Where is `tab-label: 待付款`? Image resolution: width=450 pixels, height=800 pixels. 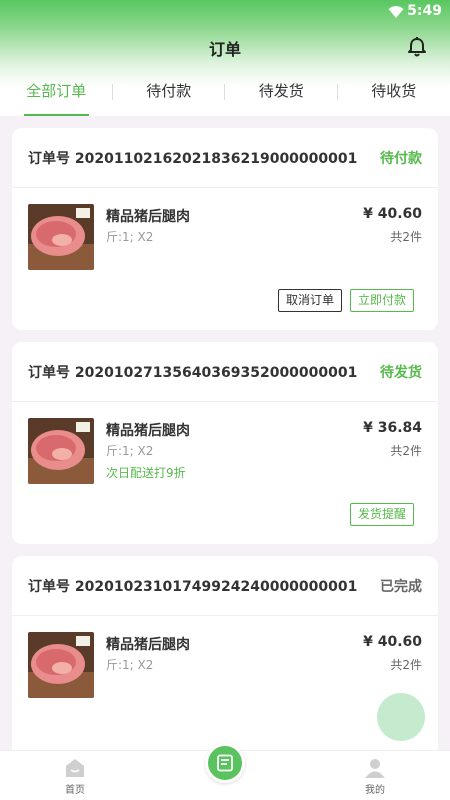
tab-label: 待付款 is located at coordinates (169, 91).